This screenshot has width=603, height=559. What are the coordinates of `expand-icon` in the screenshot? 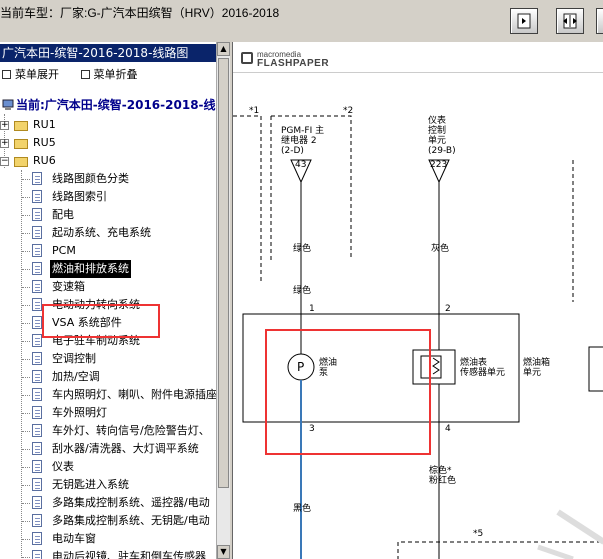 It's located at (6, 74).